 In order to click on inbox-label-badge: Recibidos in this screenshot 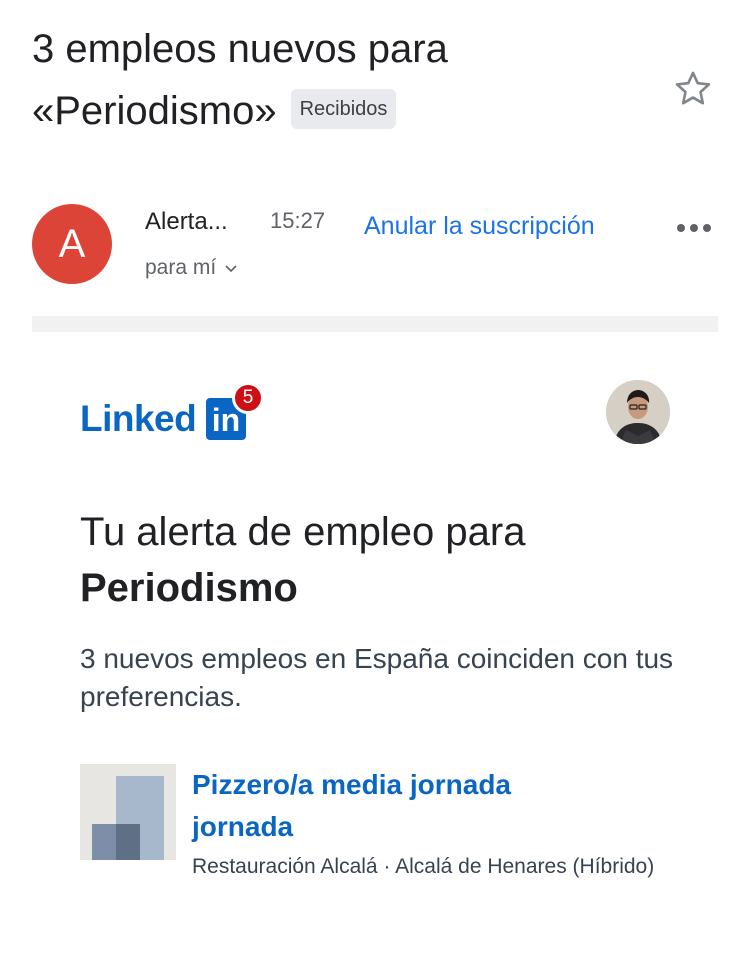, I will do `click(343, 109)`.